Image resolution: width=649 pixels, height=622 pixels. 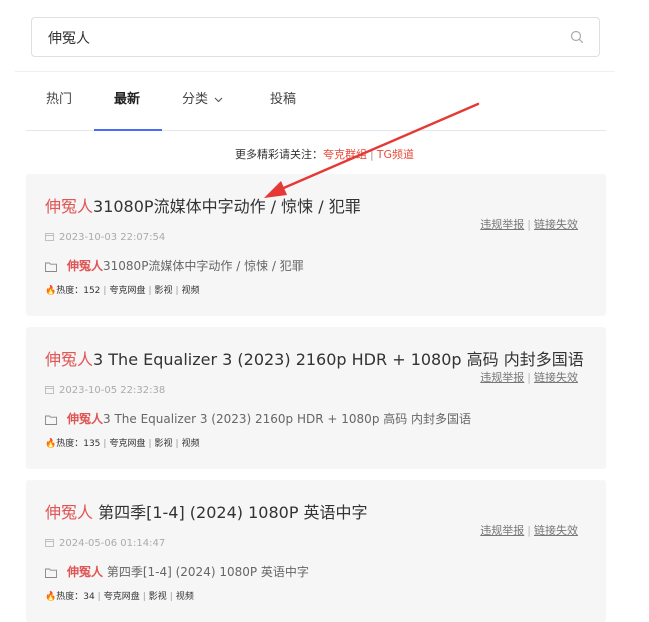 What do you see at coordinates (279, 154) in the screenshot?
I see `notice-prefix: 更多精彩请关注：` at bounding box center [279, 154].